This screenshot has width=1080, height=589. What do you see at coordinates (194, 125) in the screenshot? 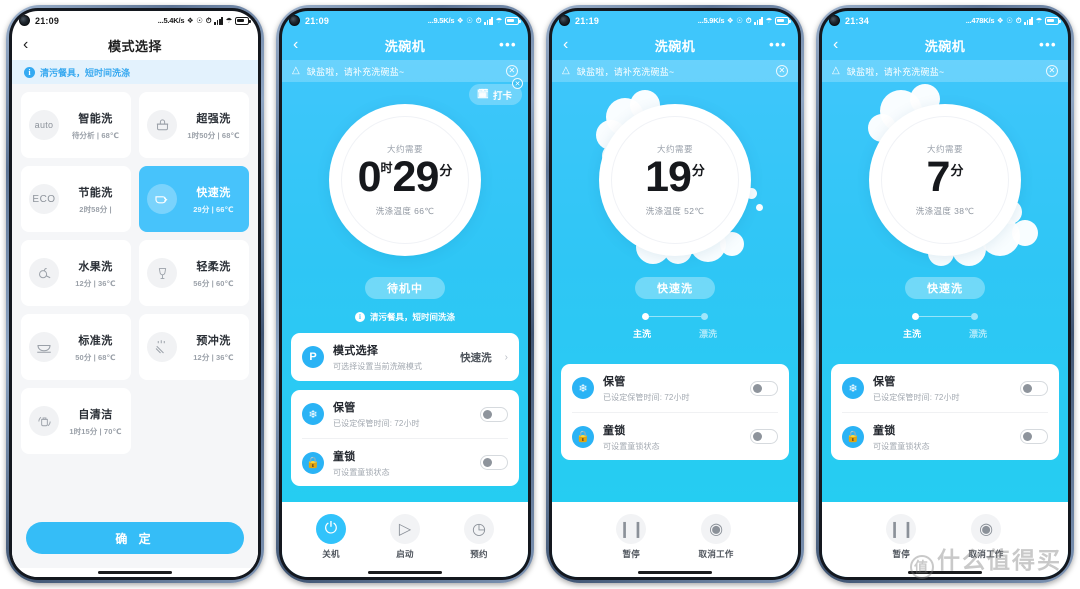
I see `mode-card-1: 超强洗 1时50分 | 68℃` at bounding box center [194, 125].